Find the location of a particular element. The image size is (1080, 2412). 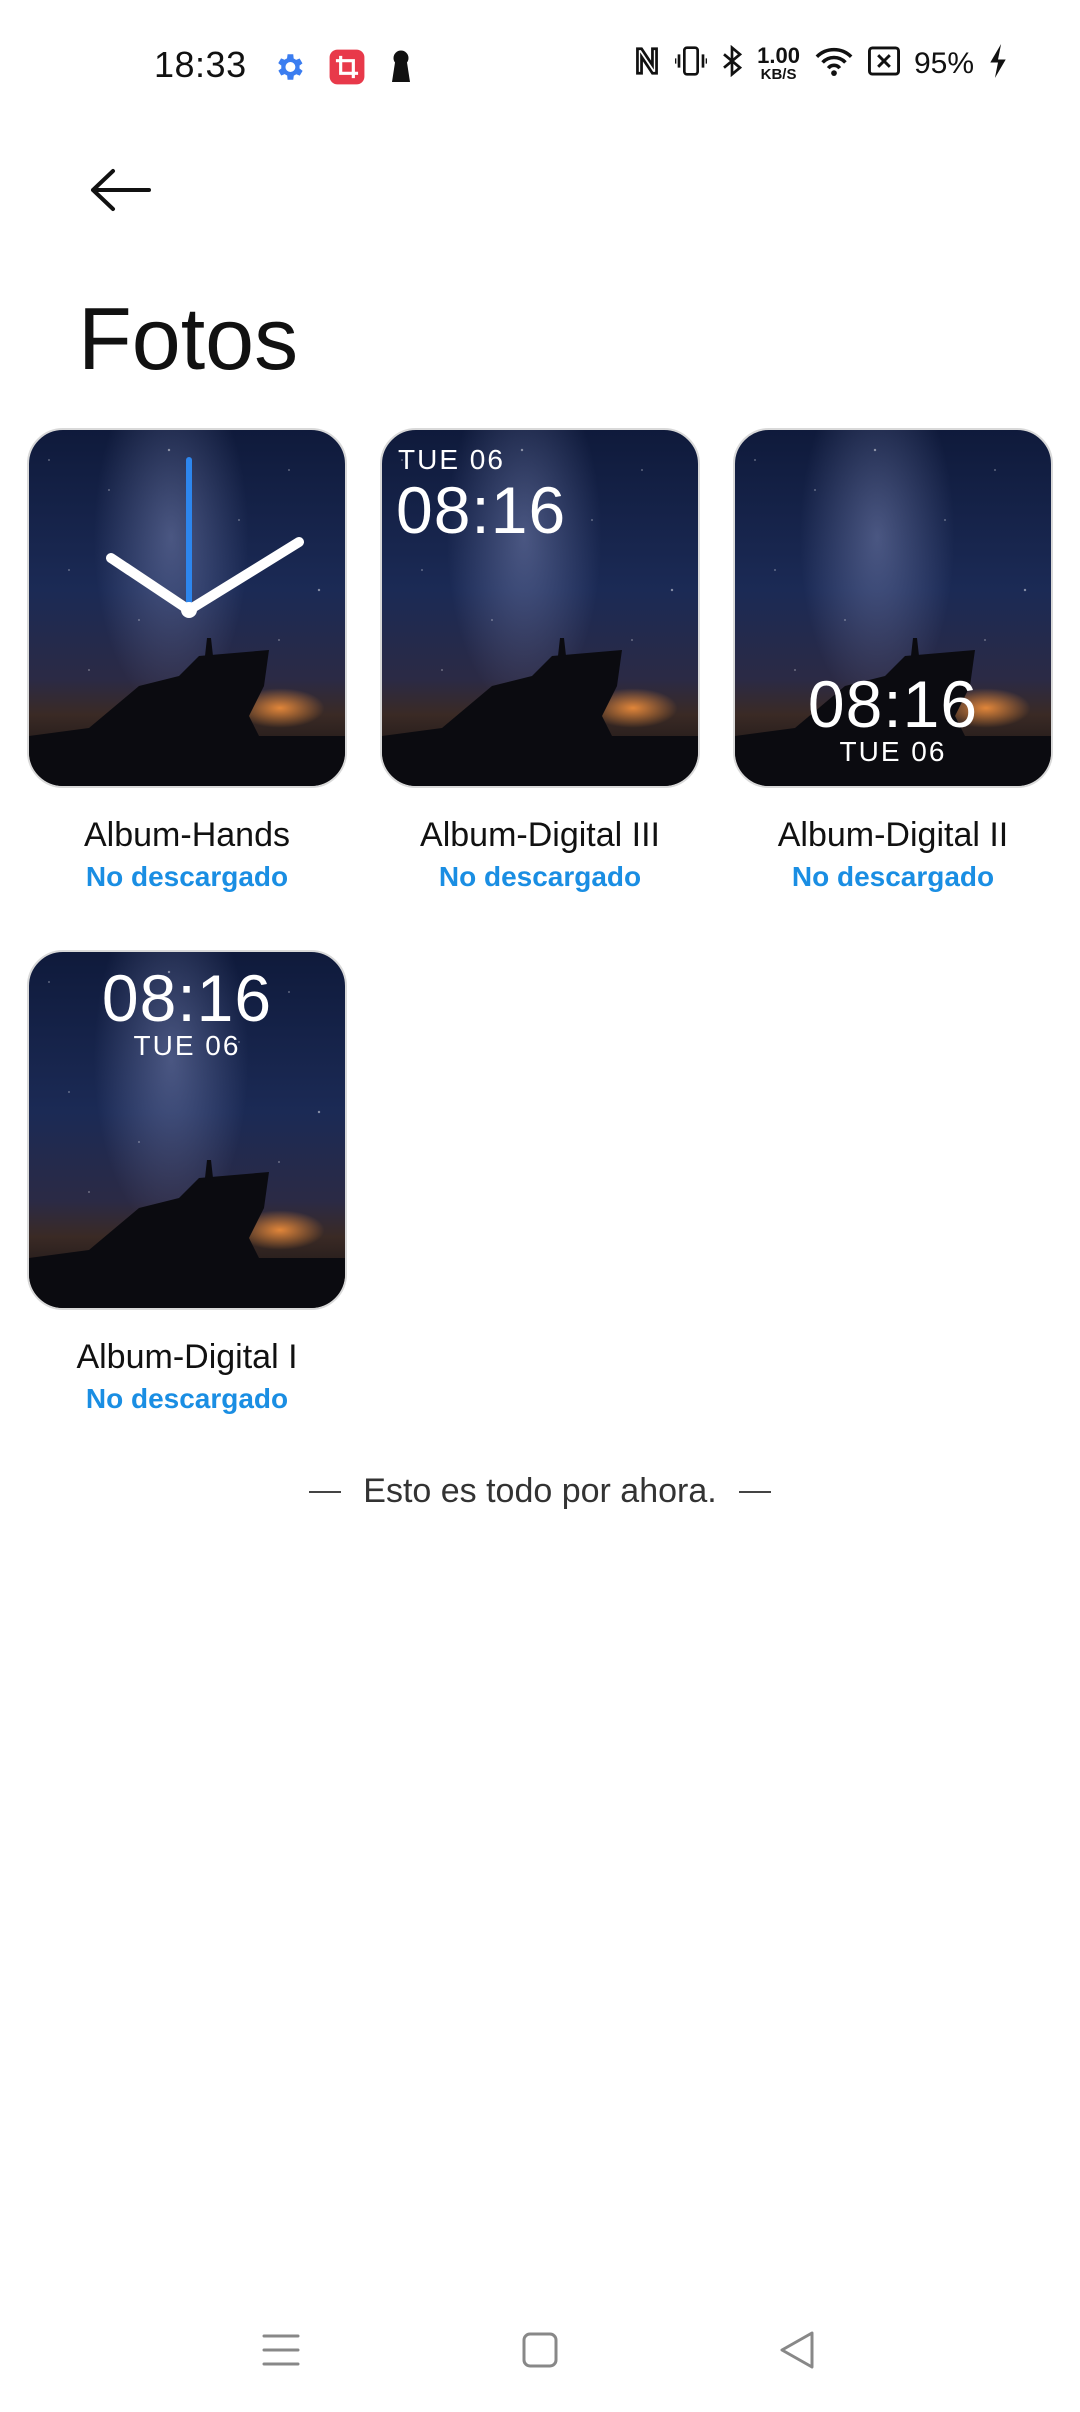

status-left-icons is located at coordinates (343, 69).